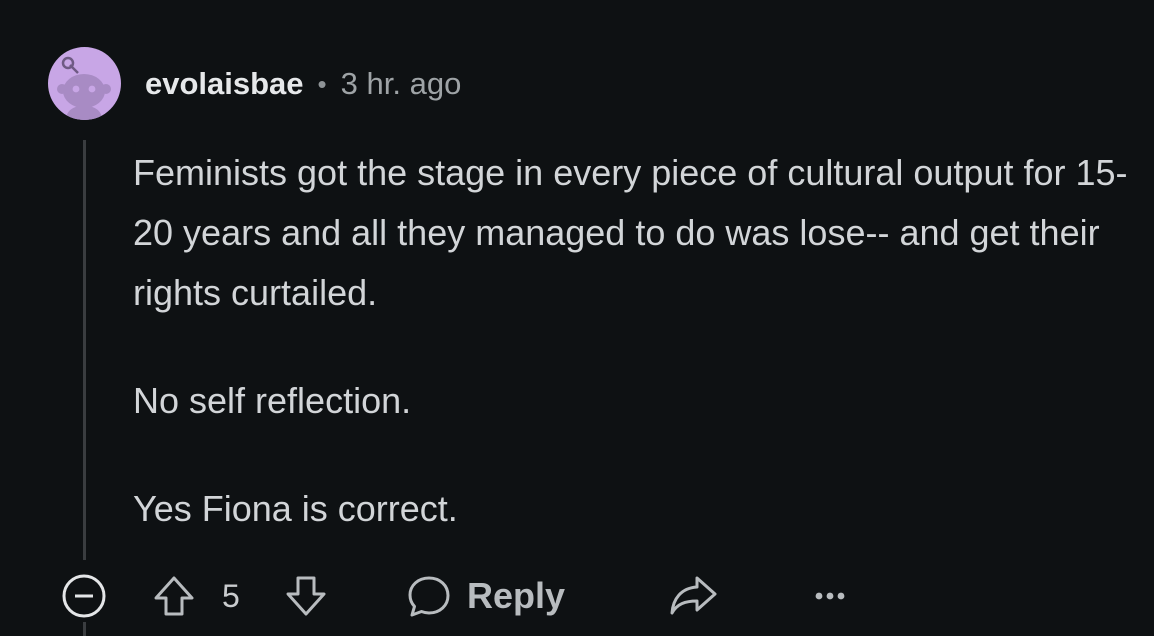  What do you see at coordinates (84, 88) in the screenshot?
I see `snoo-avatar-icon` at bounding box center [84, 88].